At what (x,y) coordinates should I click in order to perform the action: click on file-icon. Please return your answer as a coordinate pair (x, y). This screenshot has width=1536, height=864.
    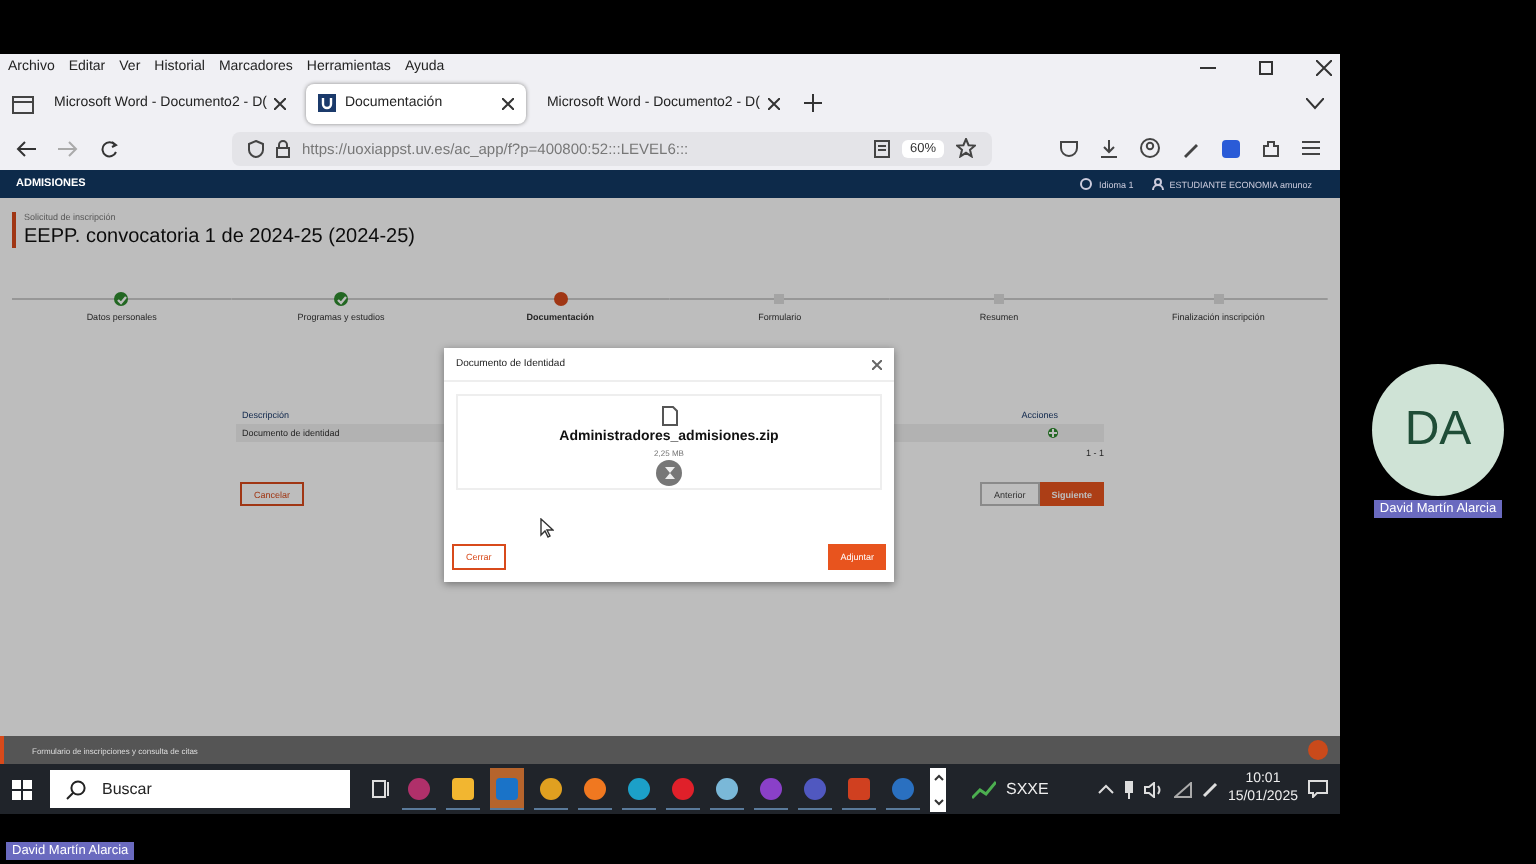
    Looking at the image, I should click on (669, 416).